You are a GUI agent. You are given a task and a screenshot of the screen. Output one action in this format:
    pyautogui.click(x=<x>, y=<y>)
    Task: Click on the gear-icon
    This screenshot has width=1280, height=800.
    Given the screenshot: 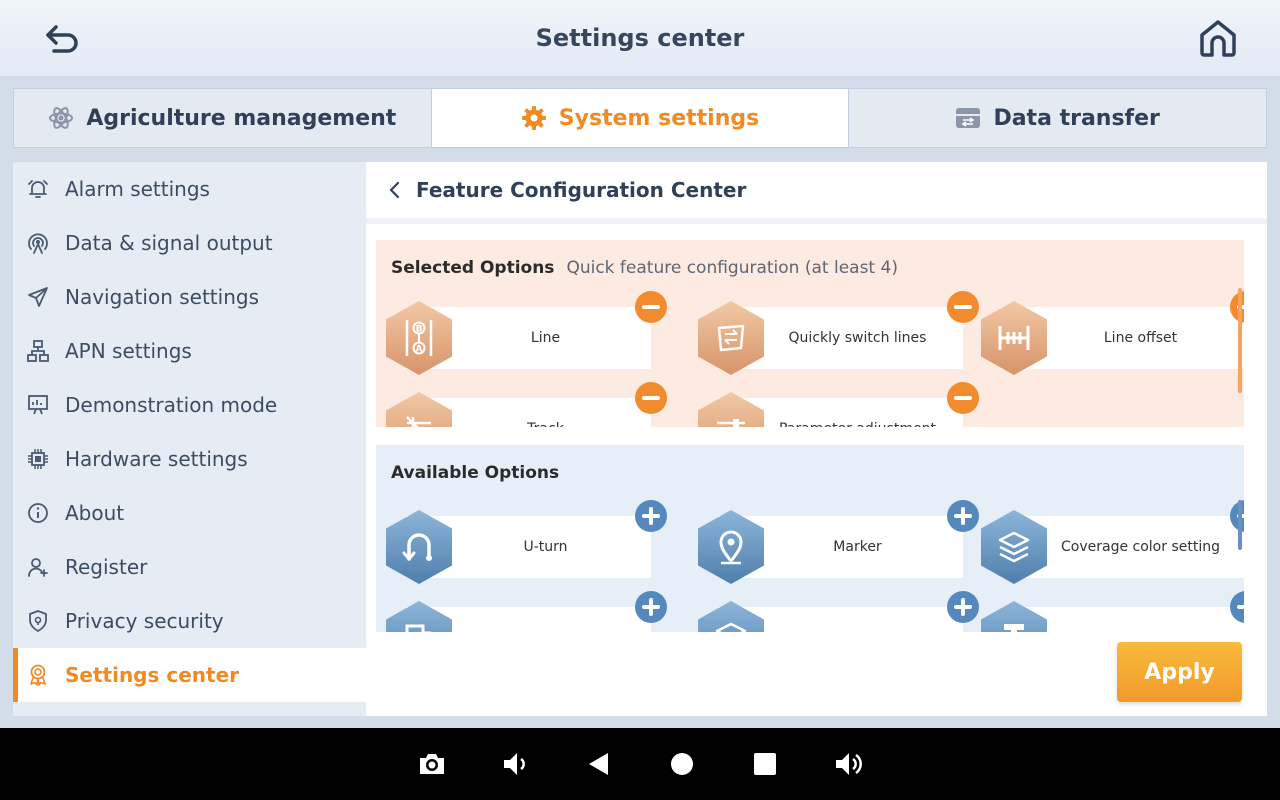 What is the action you would take?
    pyautogui.click(x=533, y=118)
    